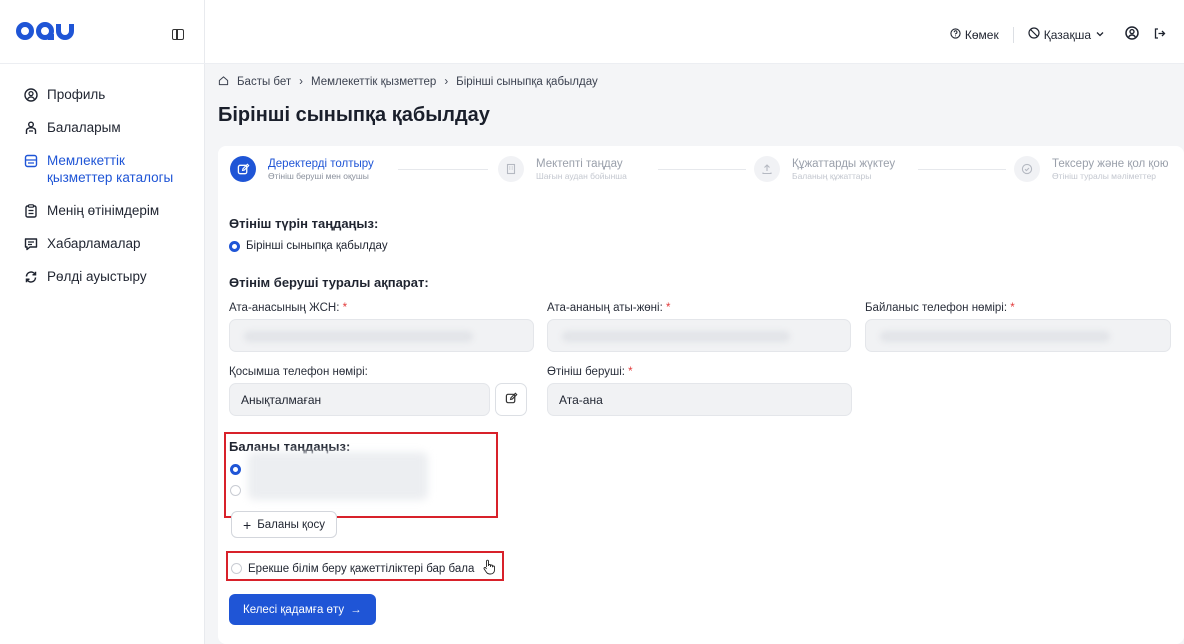 Image resolution: width=1184 pixels, height=644 pixels. What do you see at coordinates (223, 82) in the screenshot?
I see `home-icon` at bounding box center [223, 82].